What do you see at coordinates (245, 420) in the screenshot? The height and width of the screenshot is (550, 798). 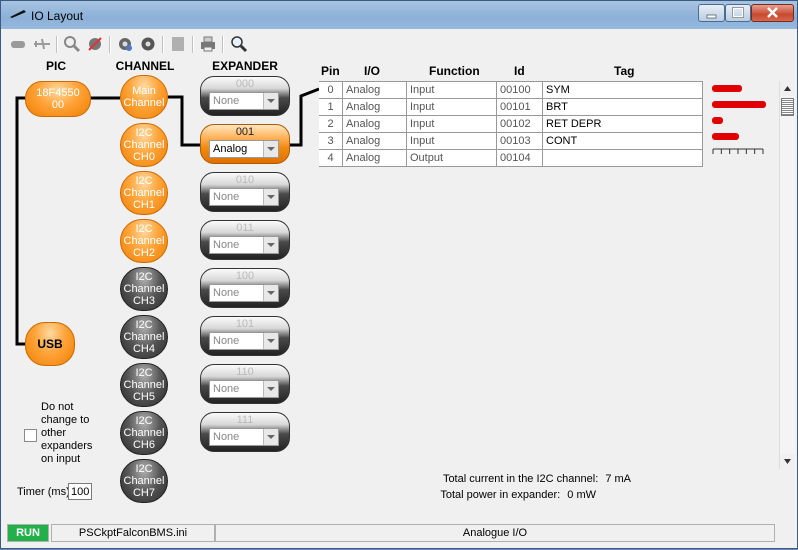 I see `expander-address: 111` at bounding box center [245, 420].